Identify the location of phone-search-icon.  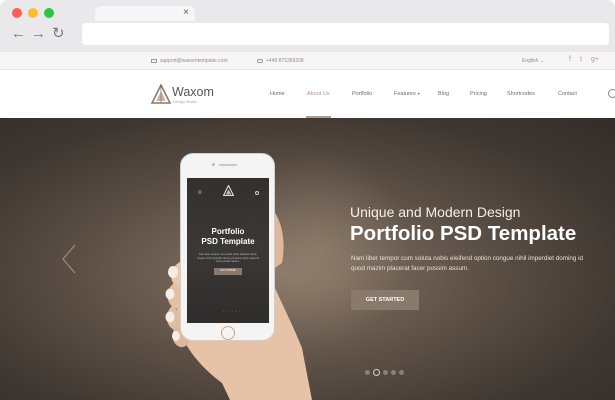
(257, 193).